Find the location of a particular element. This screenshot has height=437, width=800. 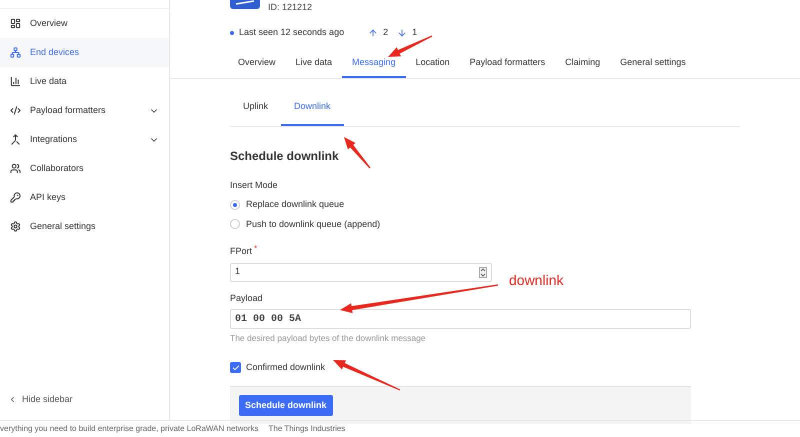

radio-label: Replace downlink queue is located at coordinates (295, 204).